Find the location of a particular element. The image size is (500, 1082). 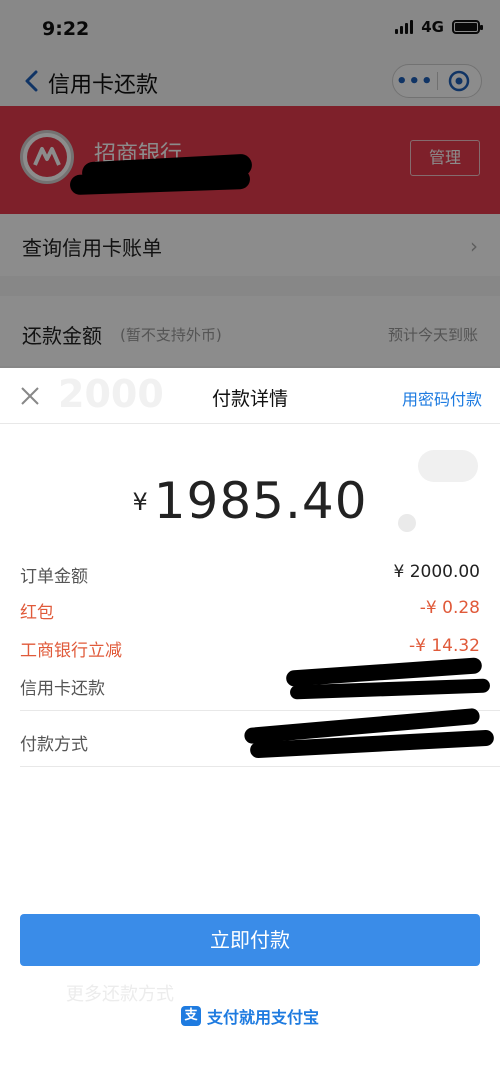

row-label: 红包 is located at coordinates (37, 613).